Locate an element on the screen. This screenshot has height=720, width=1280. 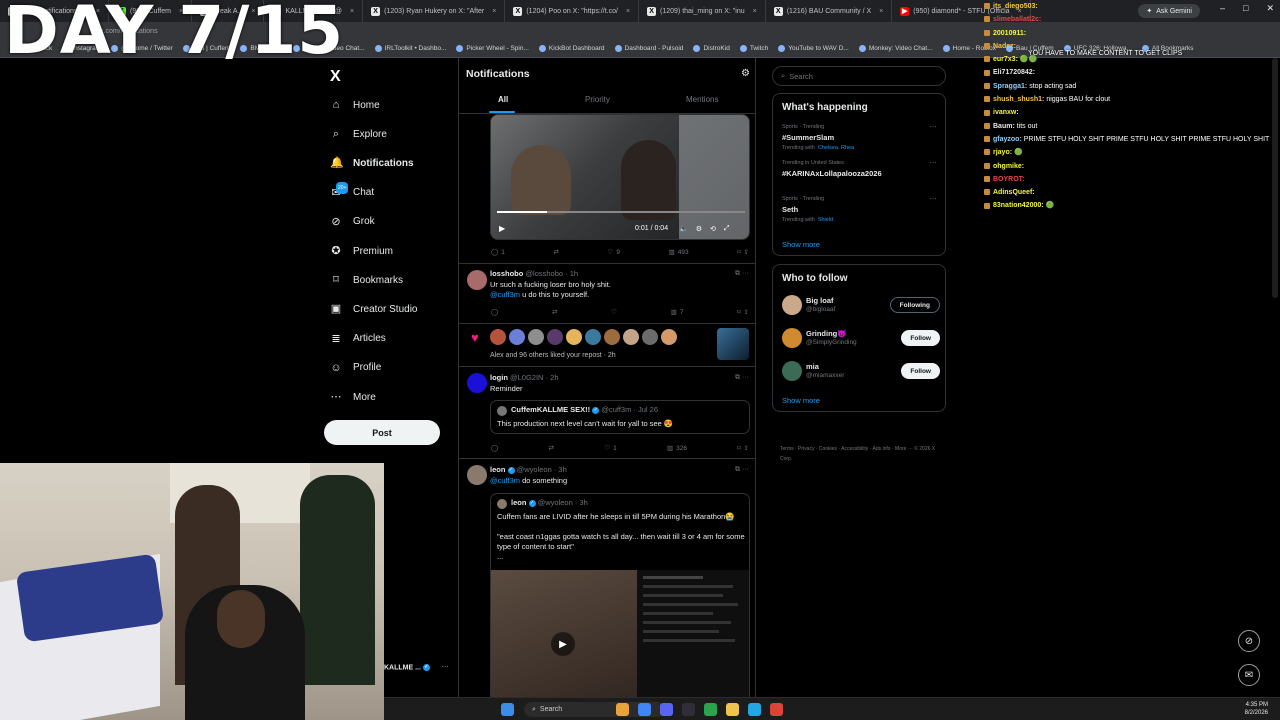
sidebar-item-explore: ⌕ Explore is located at coordinates (358, 134).